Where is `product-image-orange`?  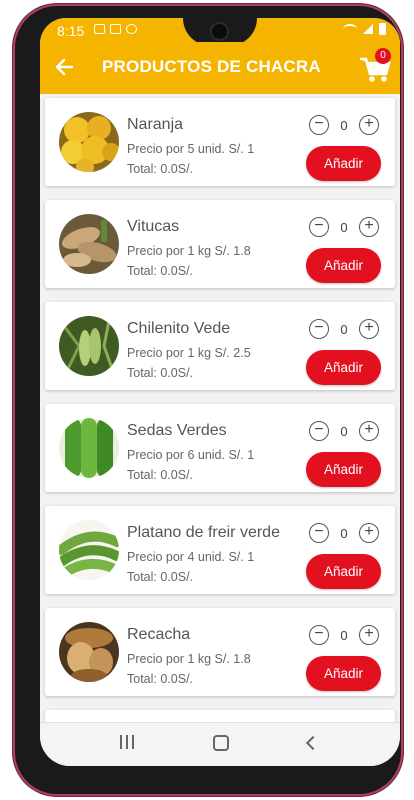 product-image-orange is located at coordinates (89, 142).